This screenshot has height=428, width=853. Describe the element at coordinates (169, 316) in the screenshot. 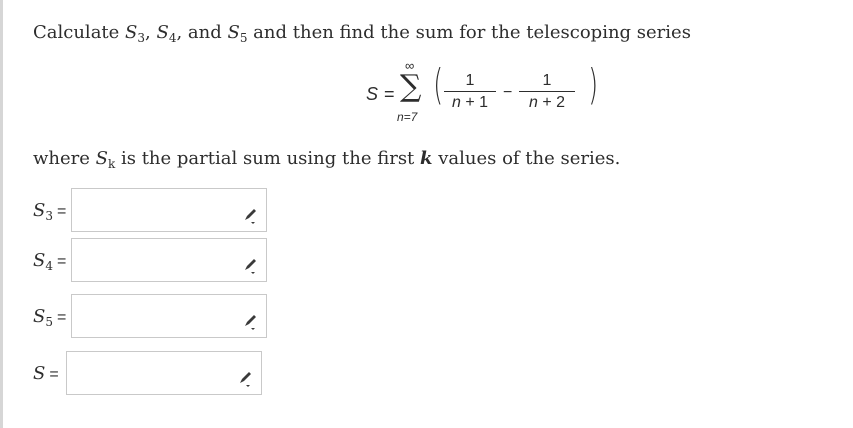

I see `answer-input-s5` at that location.